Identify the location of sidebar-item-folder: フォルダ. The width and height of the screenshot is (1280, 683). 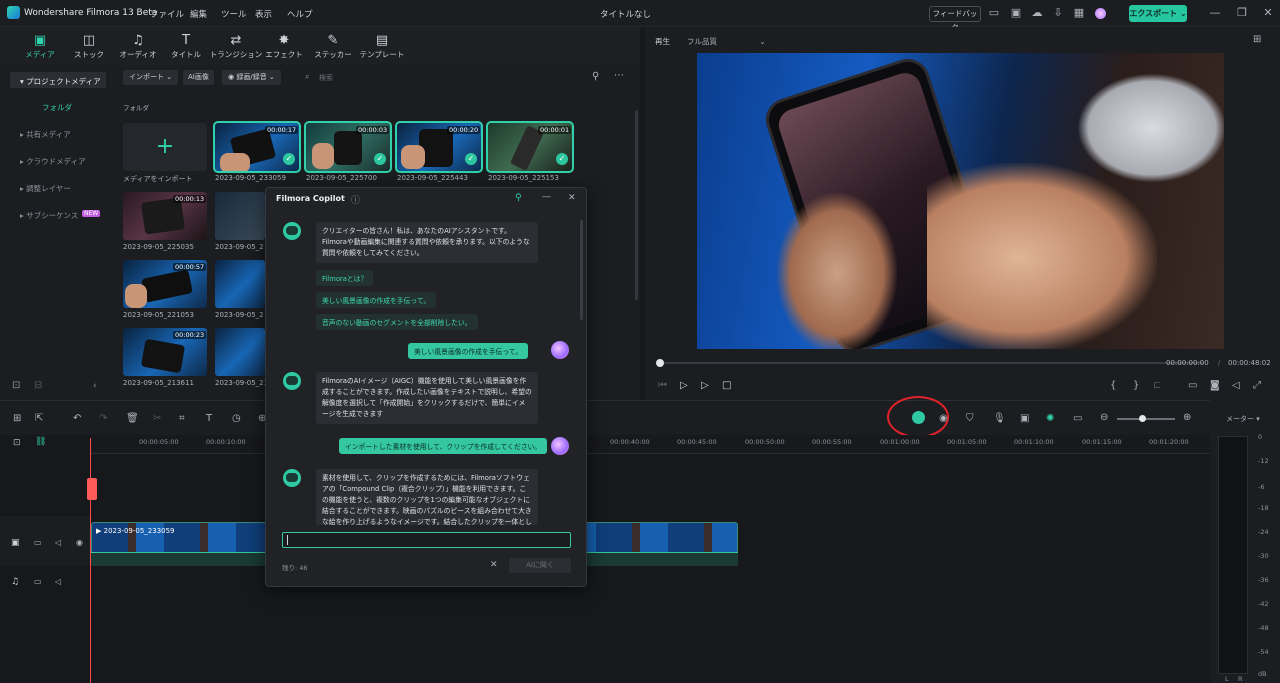
(57, 107).